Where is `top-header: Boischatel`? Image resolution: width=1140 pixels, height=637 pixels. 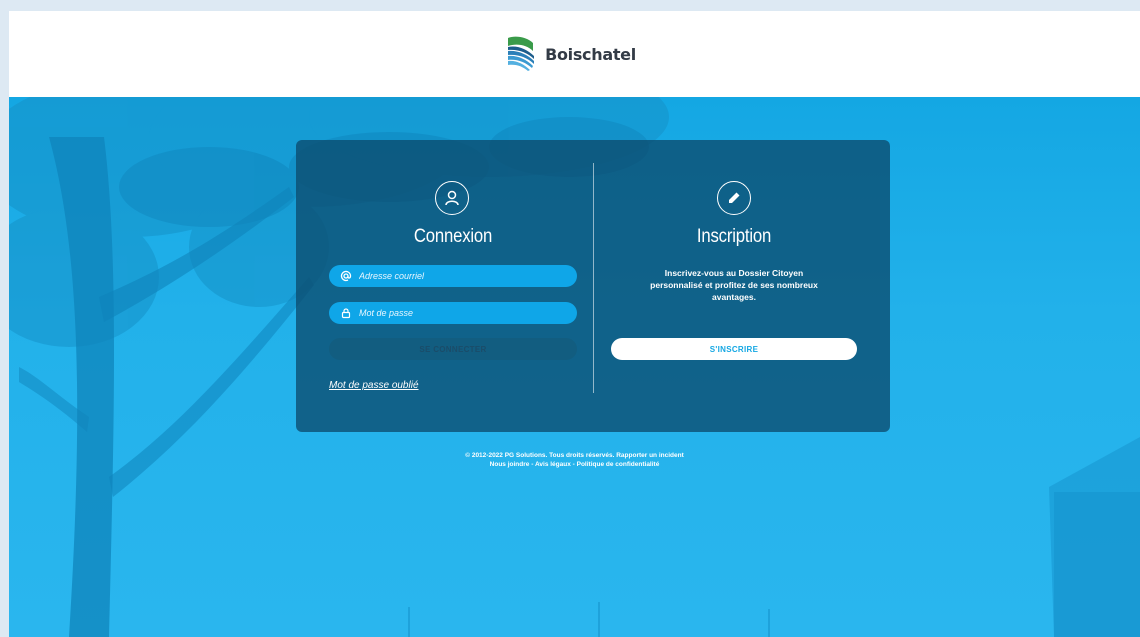 top-header: Boischatel is located at coordinates (574, 54).